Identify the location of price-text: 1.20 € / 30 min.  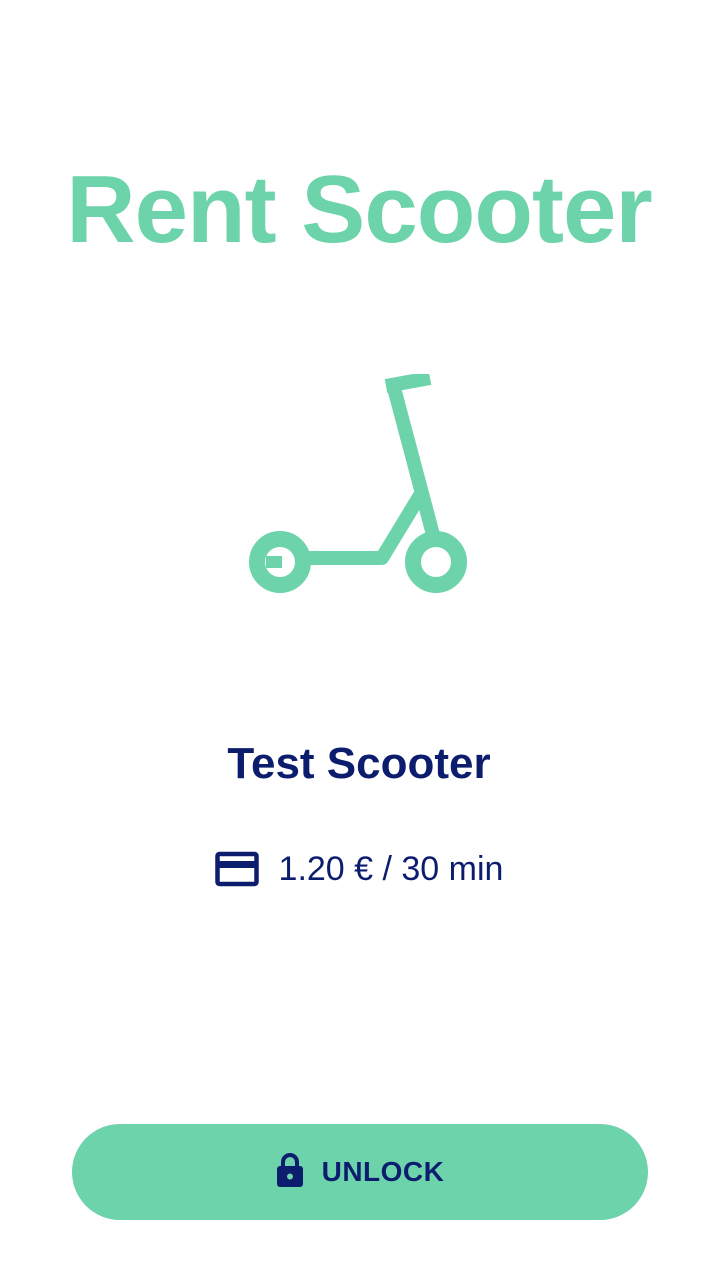
(391, 869).